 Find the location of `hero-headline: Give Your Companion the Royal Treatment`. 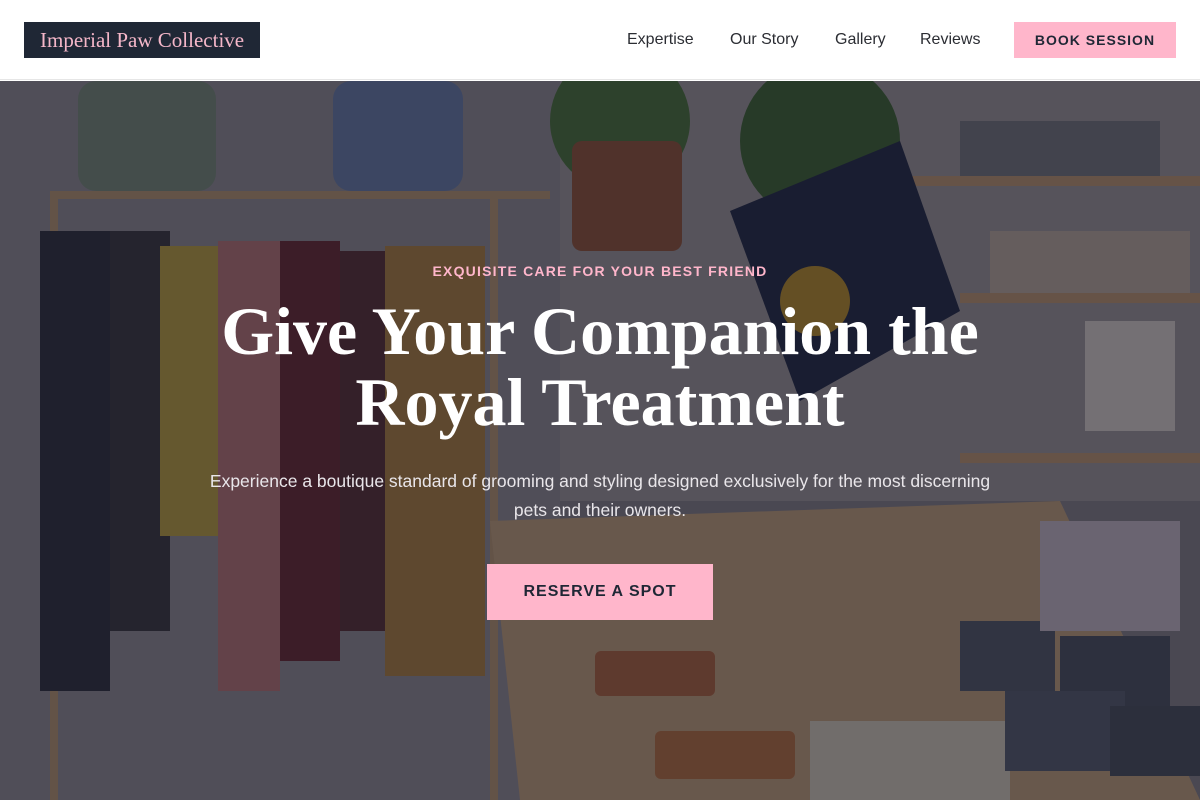

hero-headline: Give Your Companion the Royal Treatment is located at coordinates (600, 366).